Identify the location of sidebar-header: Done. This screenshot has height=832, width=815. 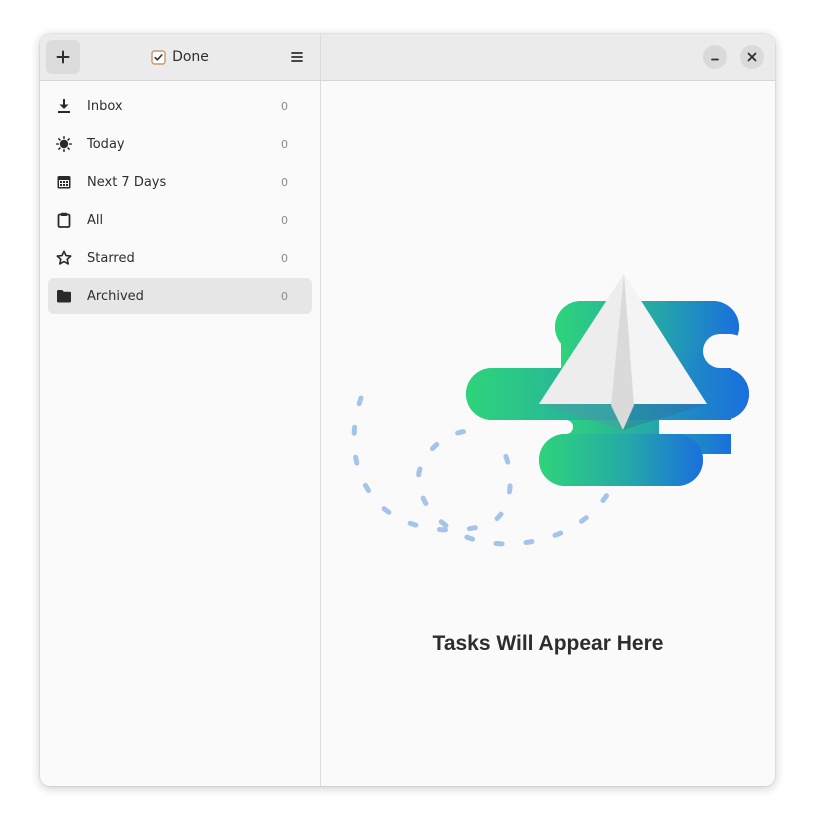
(180, 57).